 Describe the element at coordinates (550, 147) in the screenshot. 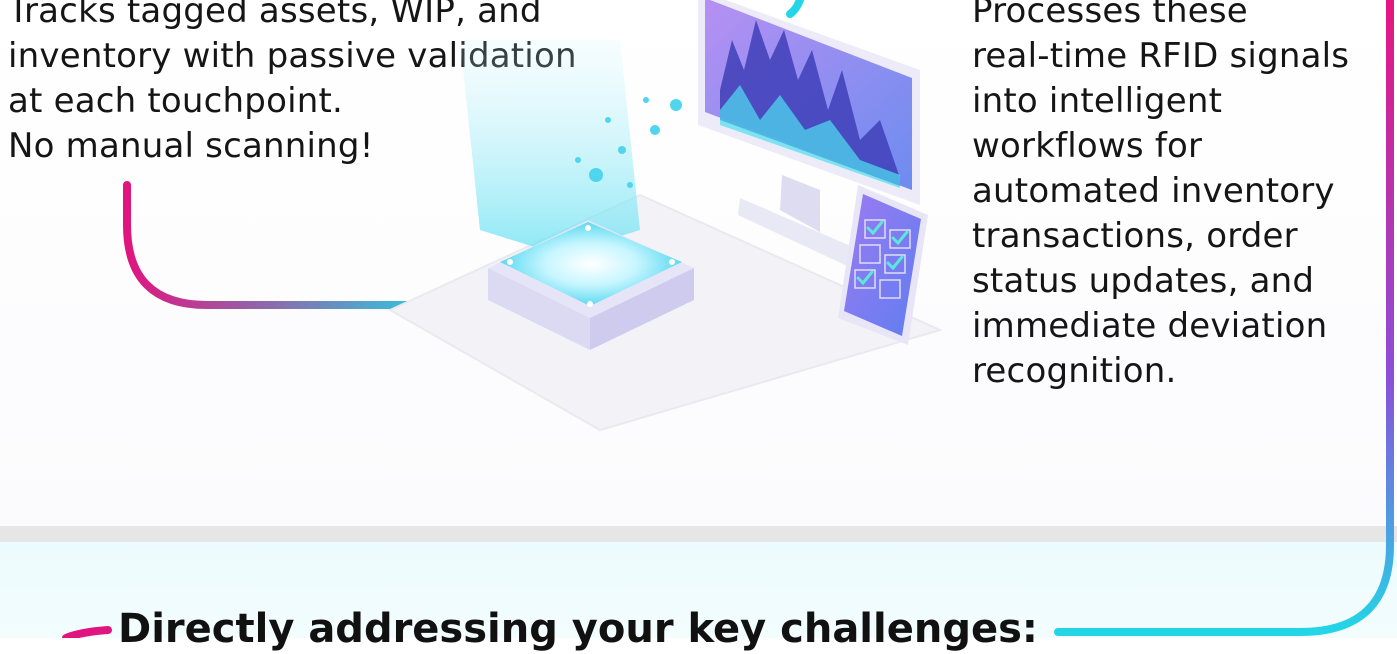

I see `light-beam` at that location.